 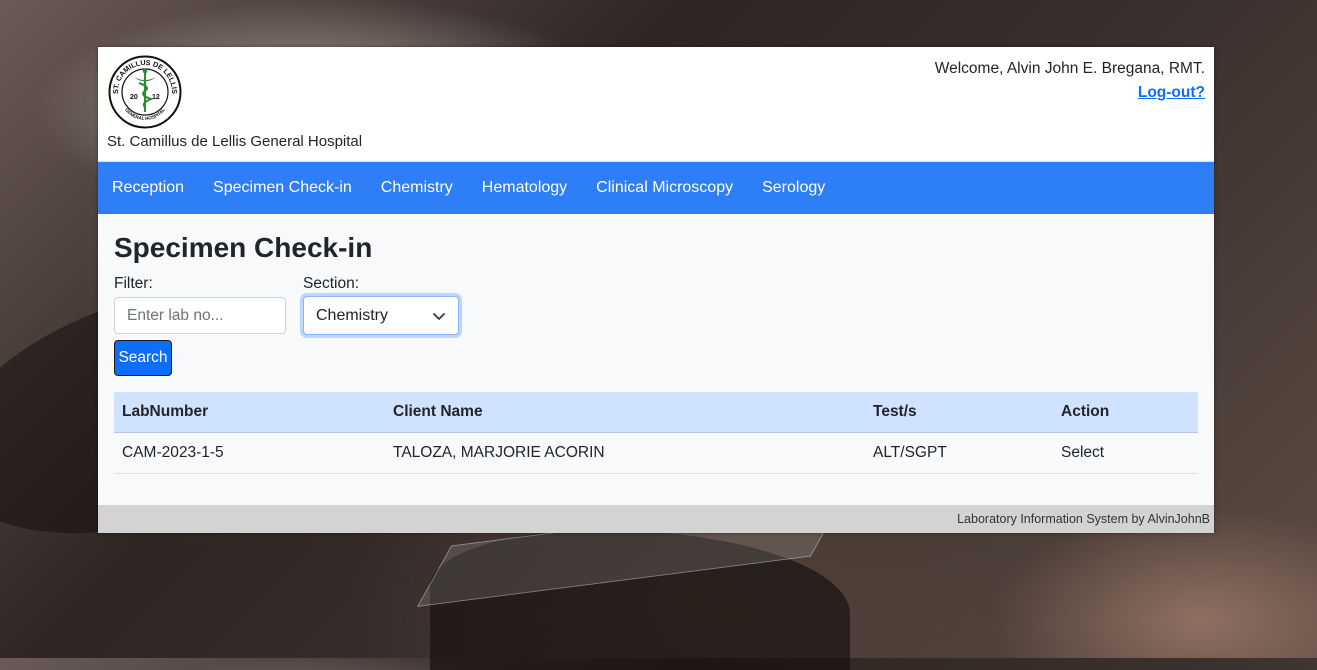 I want to click on nav-item-serology: Serology, so click(x=793, y=188).